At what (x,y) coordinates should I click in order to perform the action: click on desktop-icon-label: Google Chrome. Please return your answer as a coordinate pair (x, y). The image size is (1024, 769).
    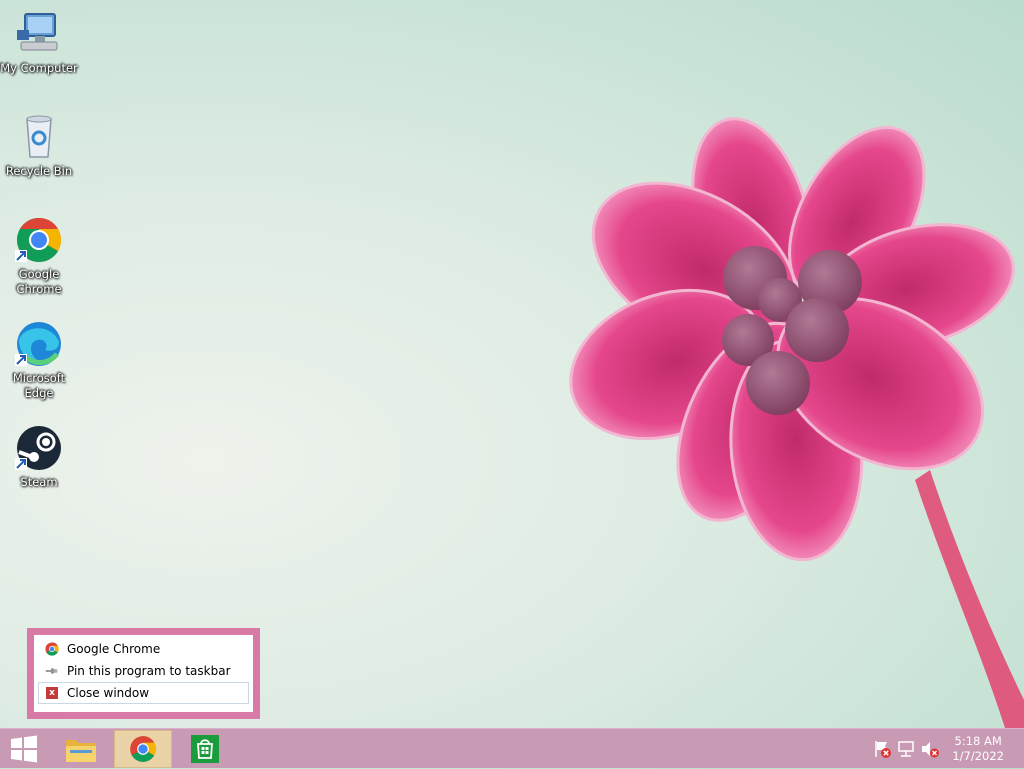
    Looking at the image, I should click on (39, 281).